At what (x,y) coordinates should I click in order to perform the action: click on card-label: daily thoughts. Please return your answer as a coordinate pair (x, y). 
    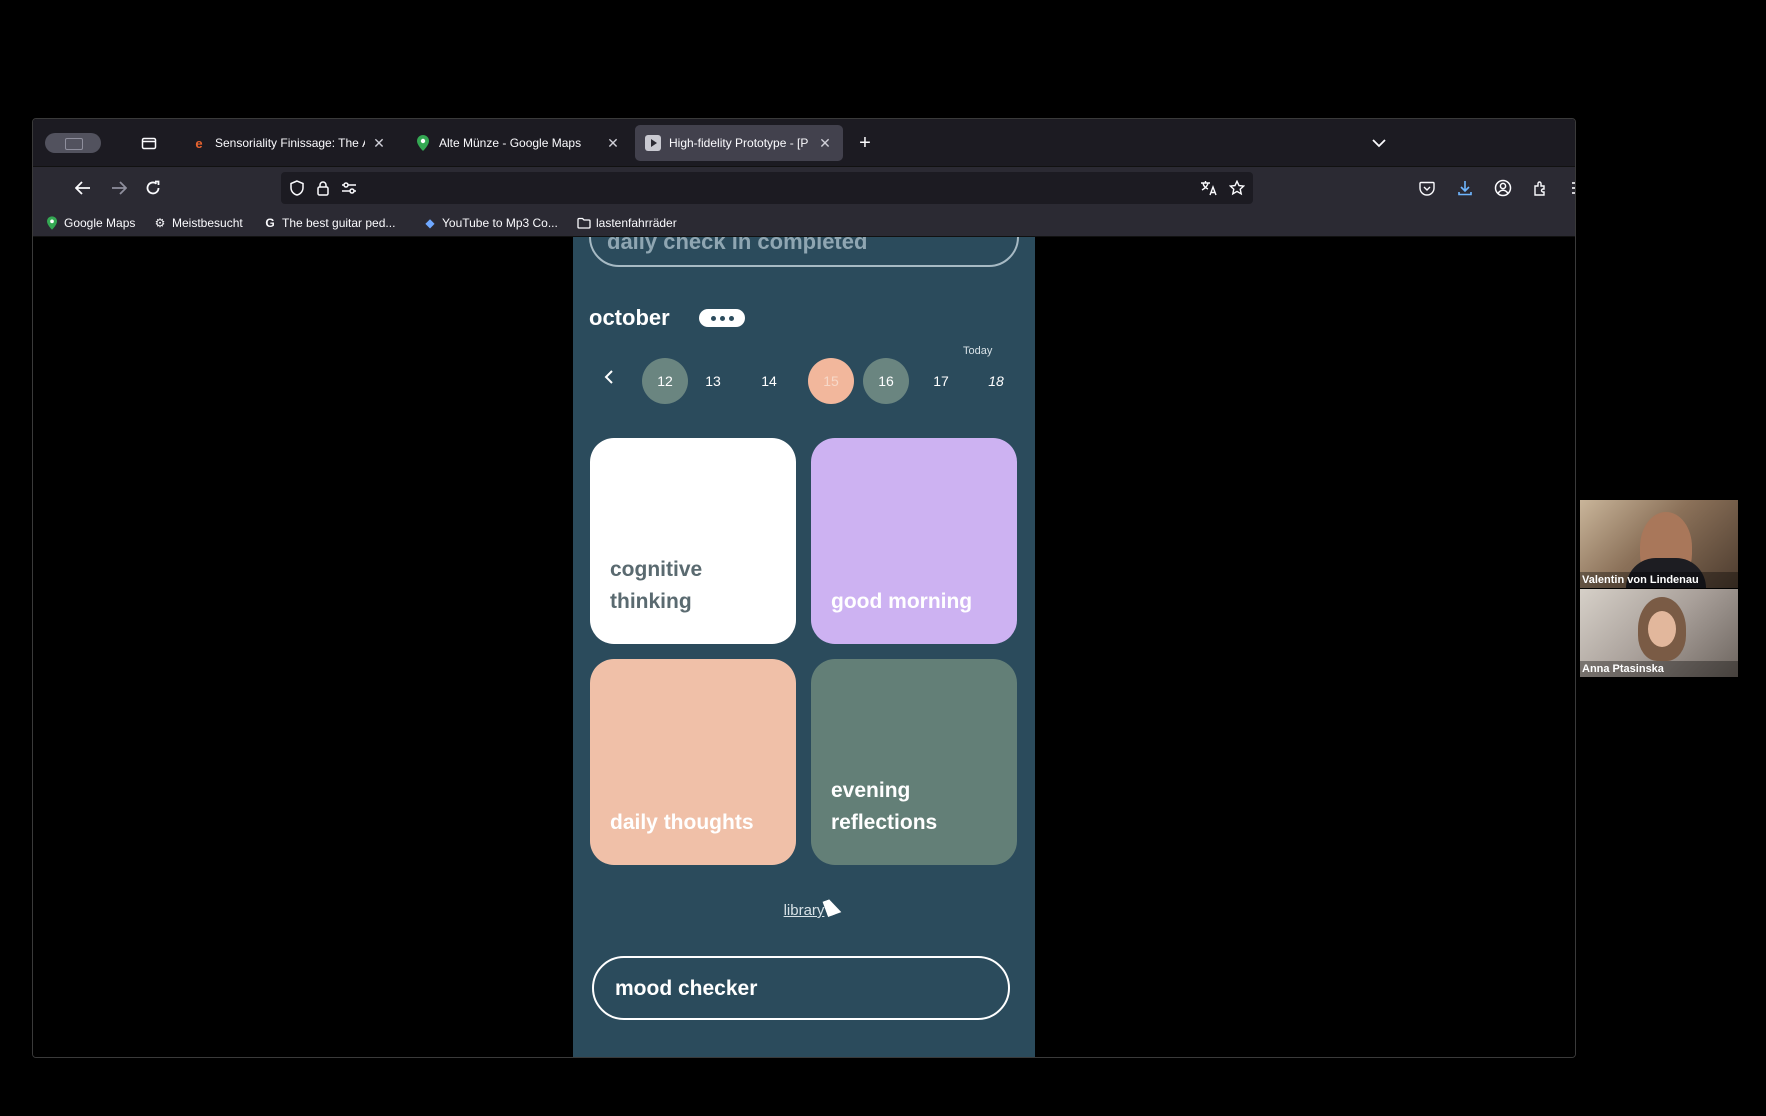
    Looking at the image, I should click on (682, 822).